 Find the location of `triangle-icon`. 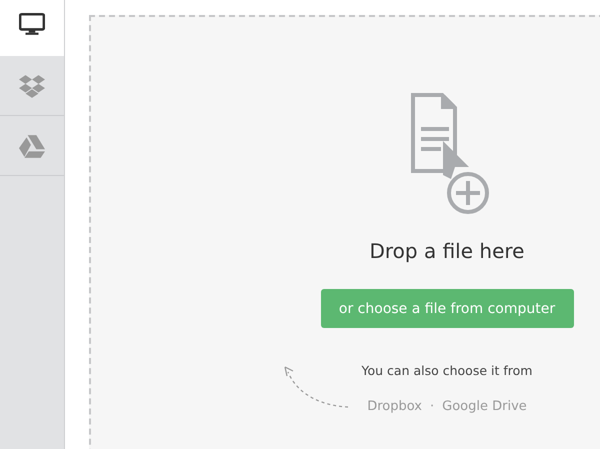

triangle-icon is located at coordinates (32, 146).